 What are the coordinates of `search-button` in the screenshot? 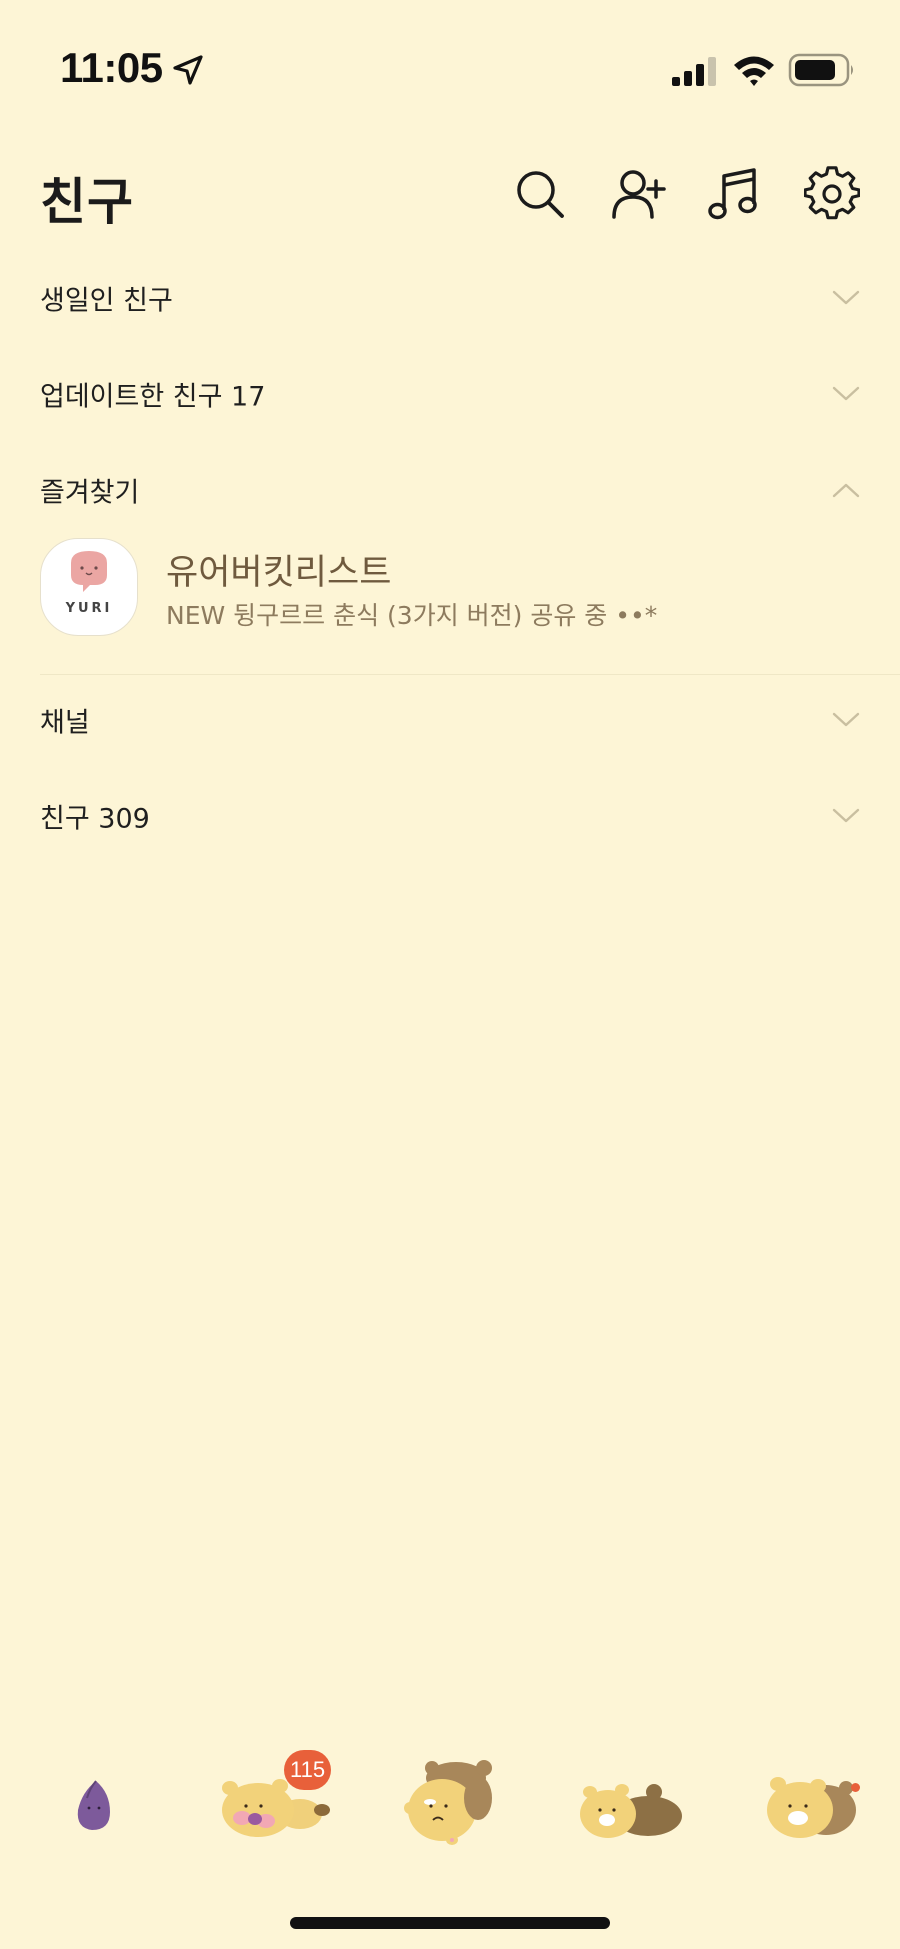 It's located at (540, 194).